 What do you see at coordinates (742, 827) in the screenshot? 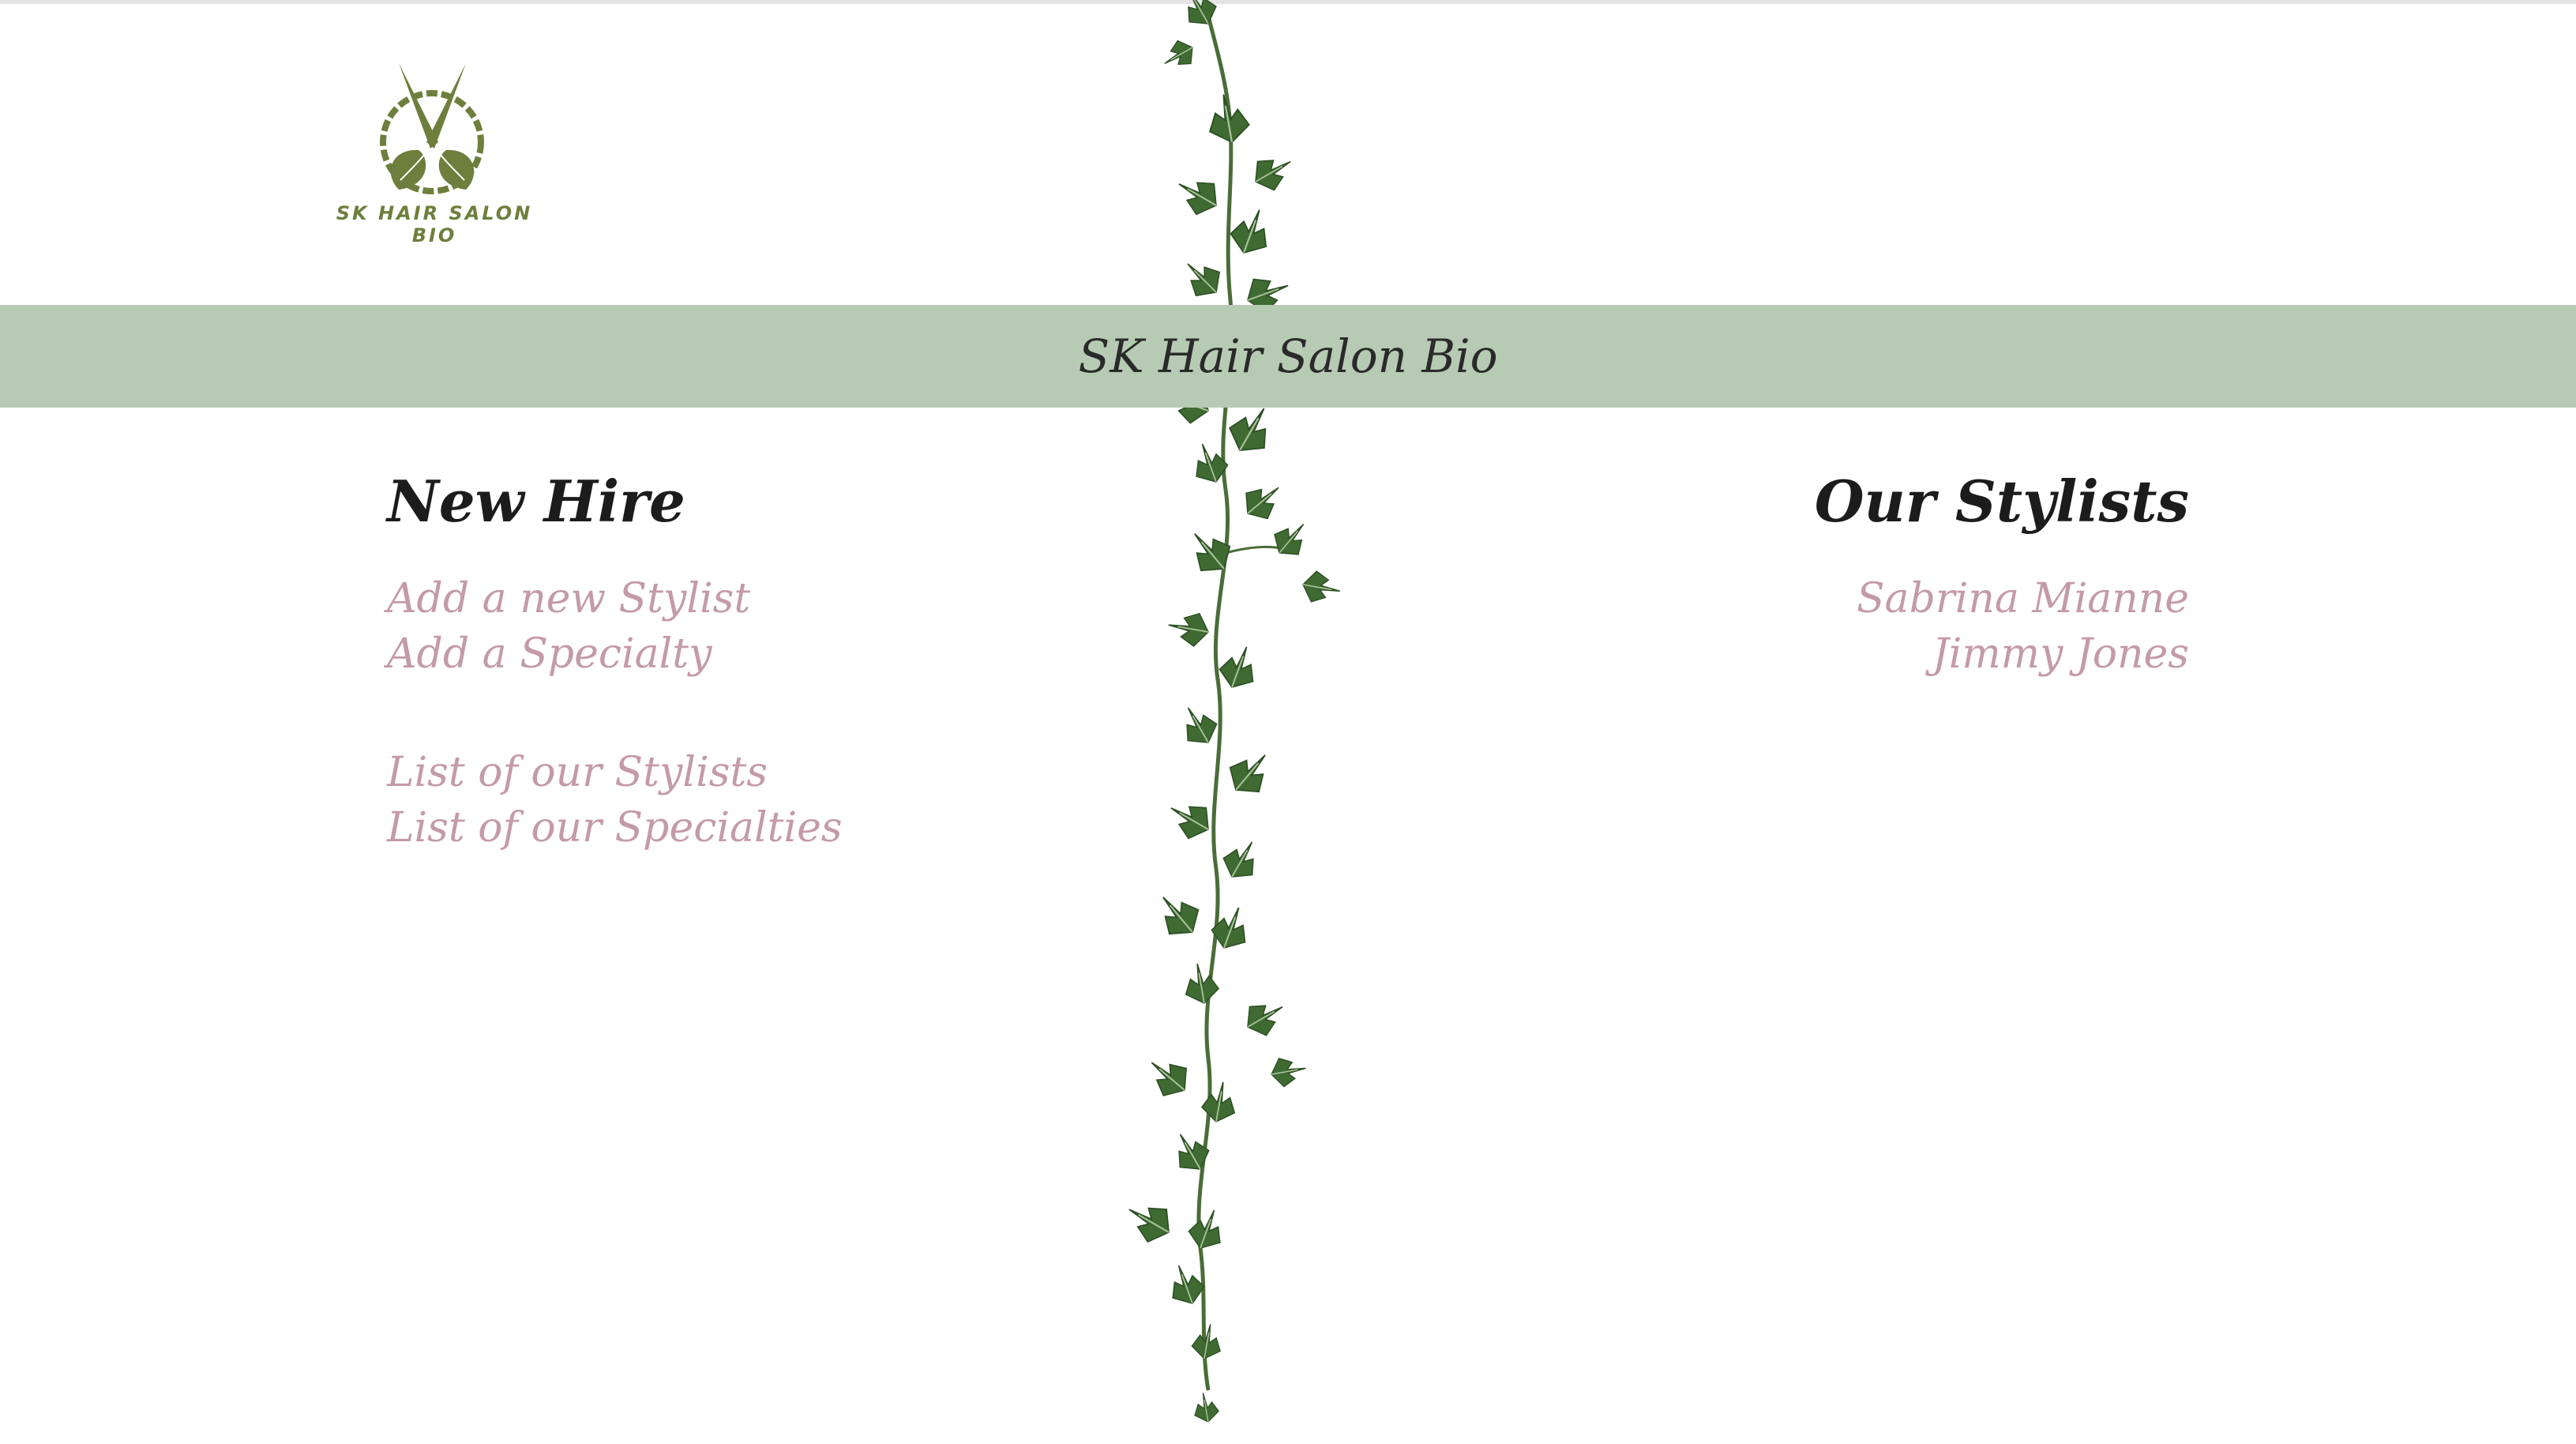
I see `list-specialties-link: List of our Specialties` at bounding box center [742, 827].